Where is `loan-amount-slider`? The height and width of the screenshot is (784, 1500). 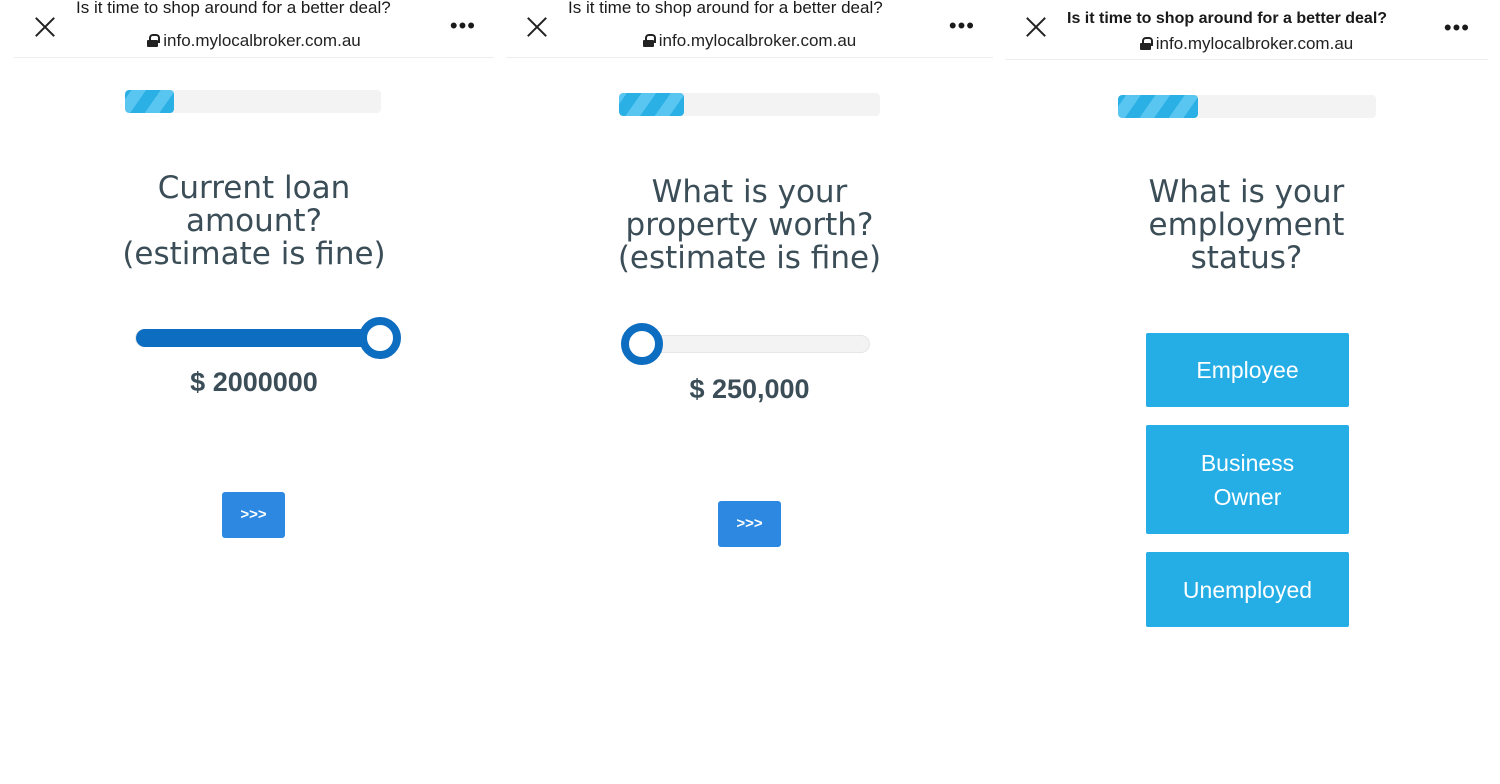 loan-amount-slider is located at coordinates (268, 338).